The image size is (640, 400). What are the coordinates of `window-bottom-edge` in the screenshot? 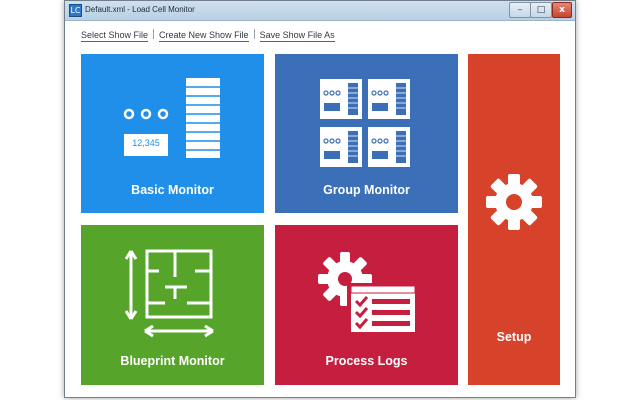 It's located at (320, 393).